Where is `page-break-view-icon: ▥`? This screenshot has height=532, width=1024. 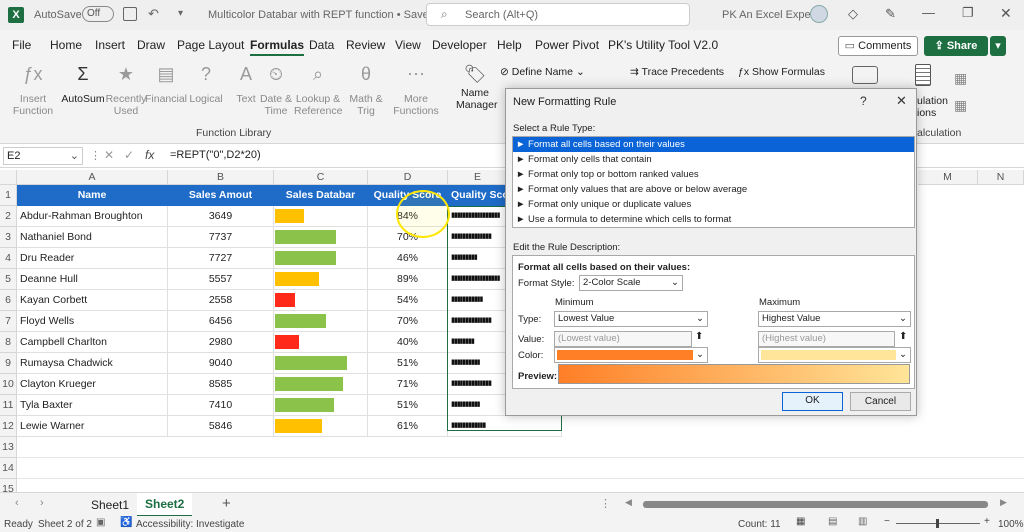
page-break-view-icon: ▥ is located at coordinates (862, 521).